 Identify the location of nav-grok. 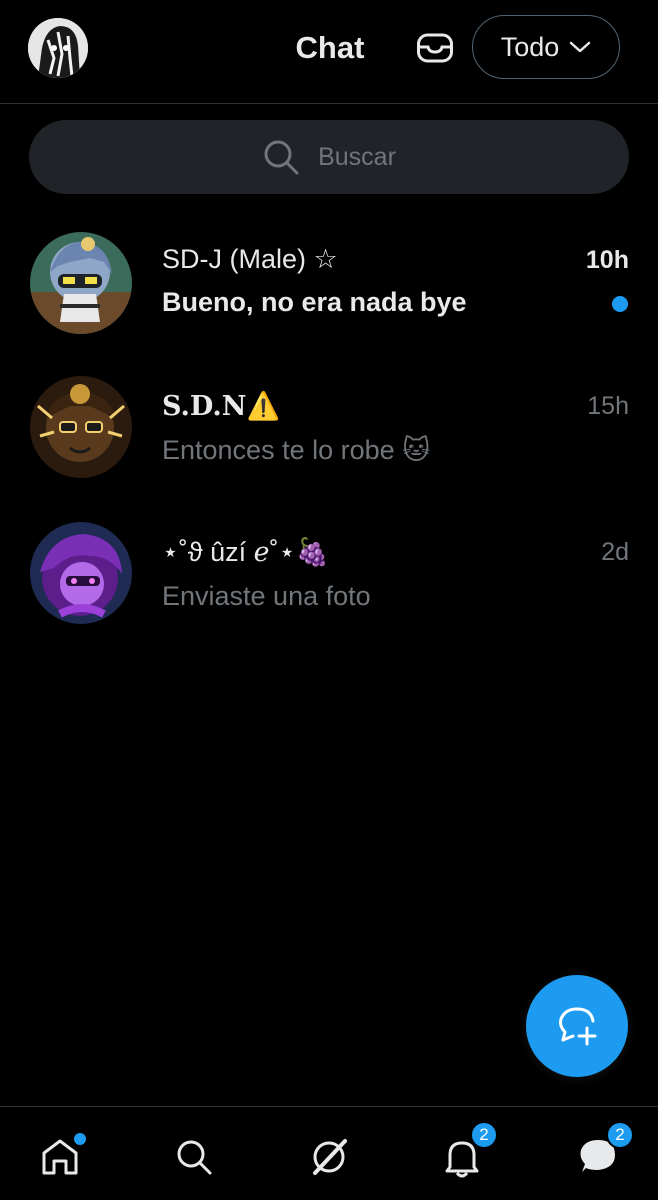
(329, 1157).